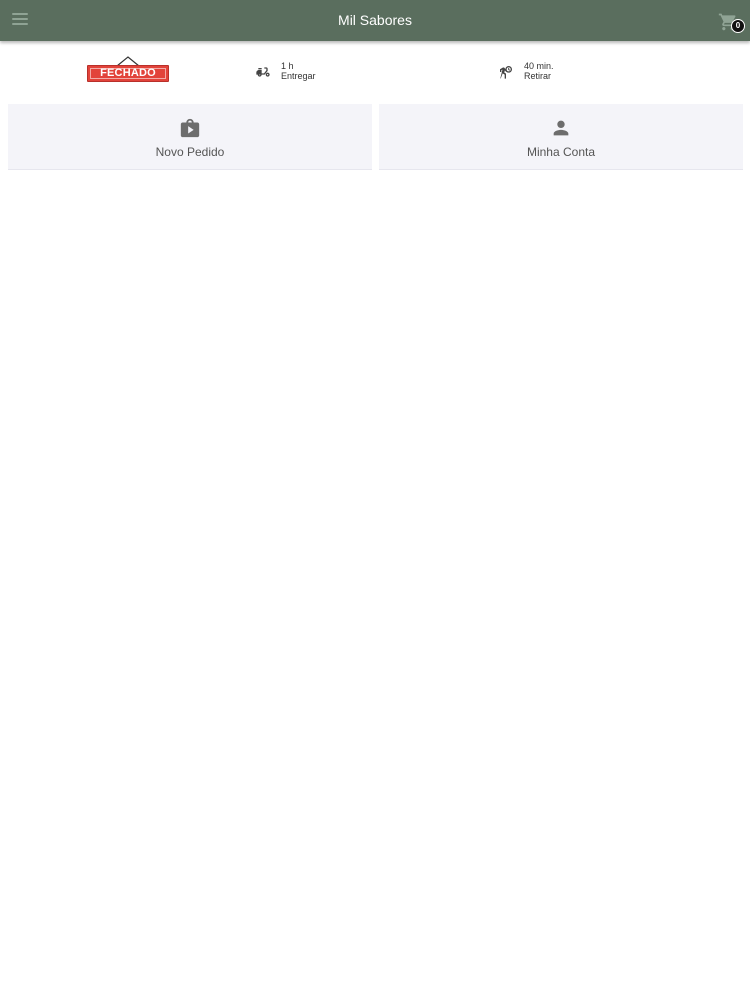  I want to click on top-bar: Mil Sabores 0, so click(375, 20).